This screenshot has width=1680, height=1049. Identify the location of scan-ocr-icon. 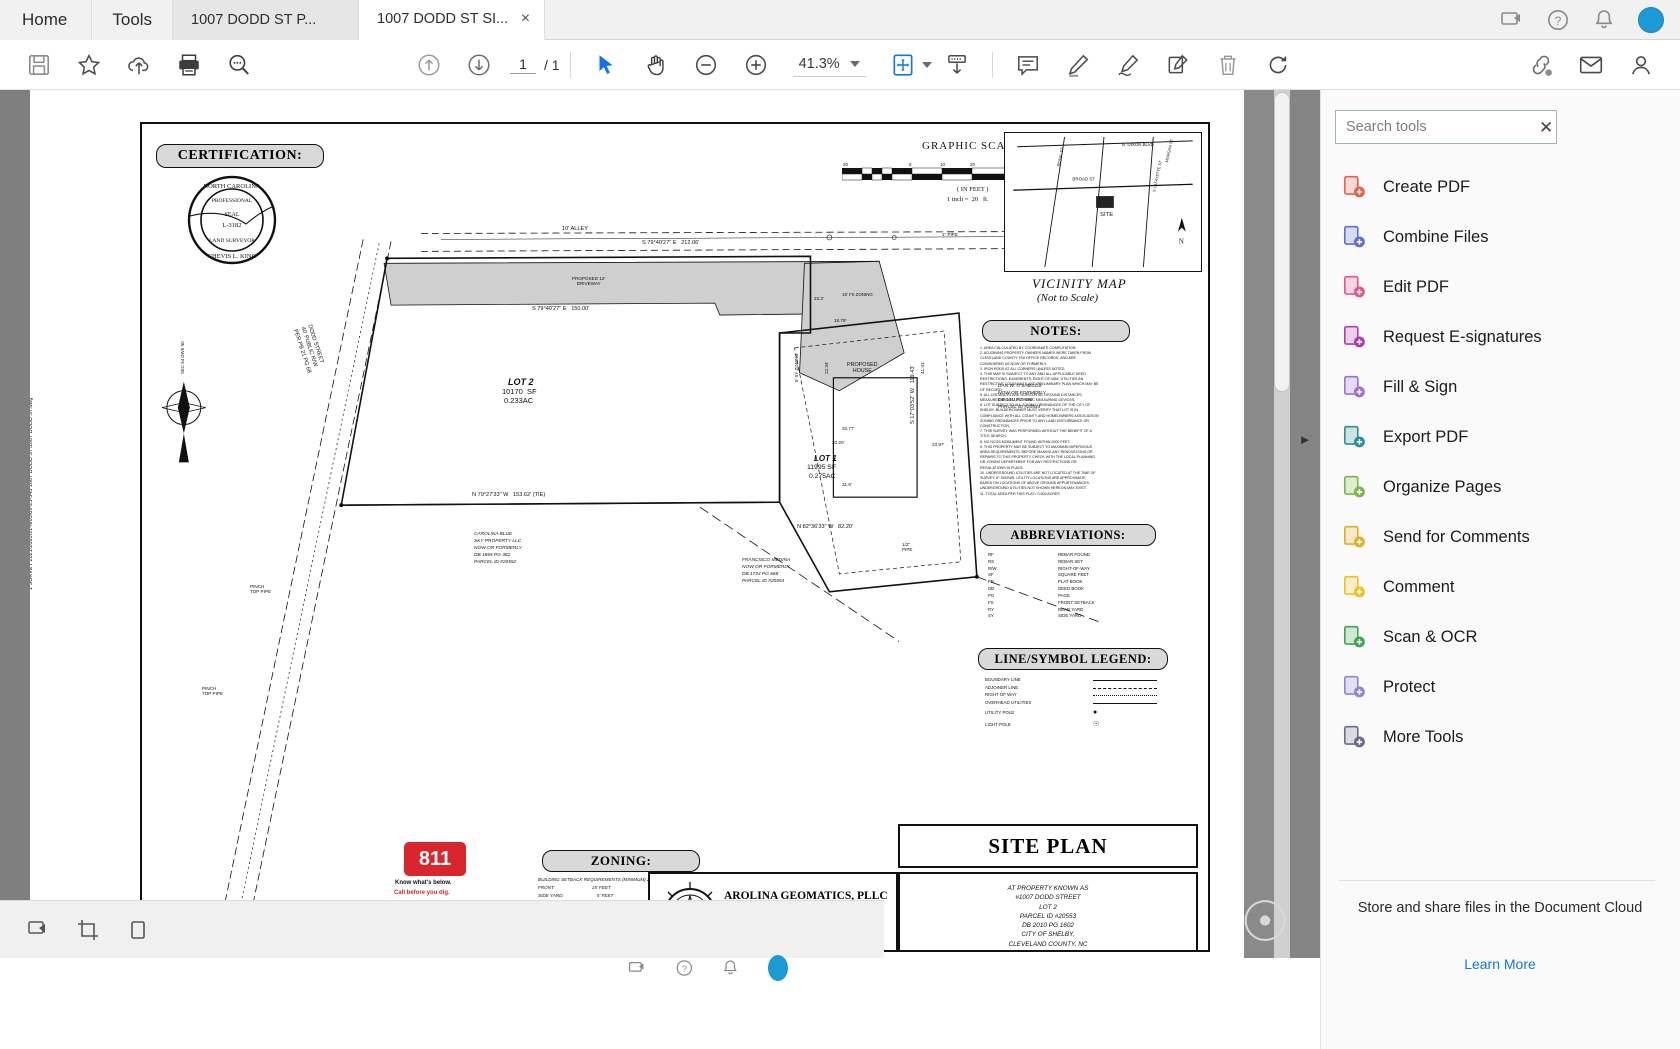
(1354, 636).